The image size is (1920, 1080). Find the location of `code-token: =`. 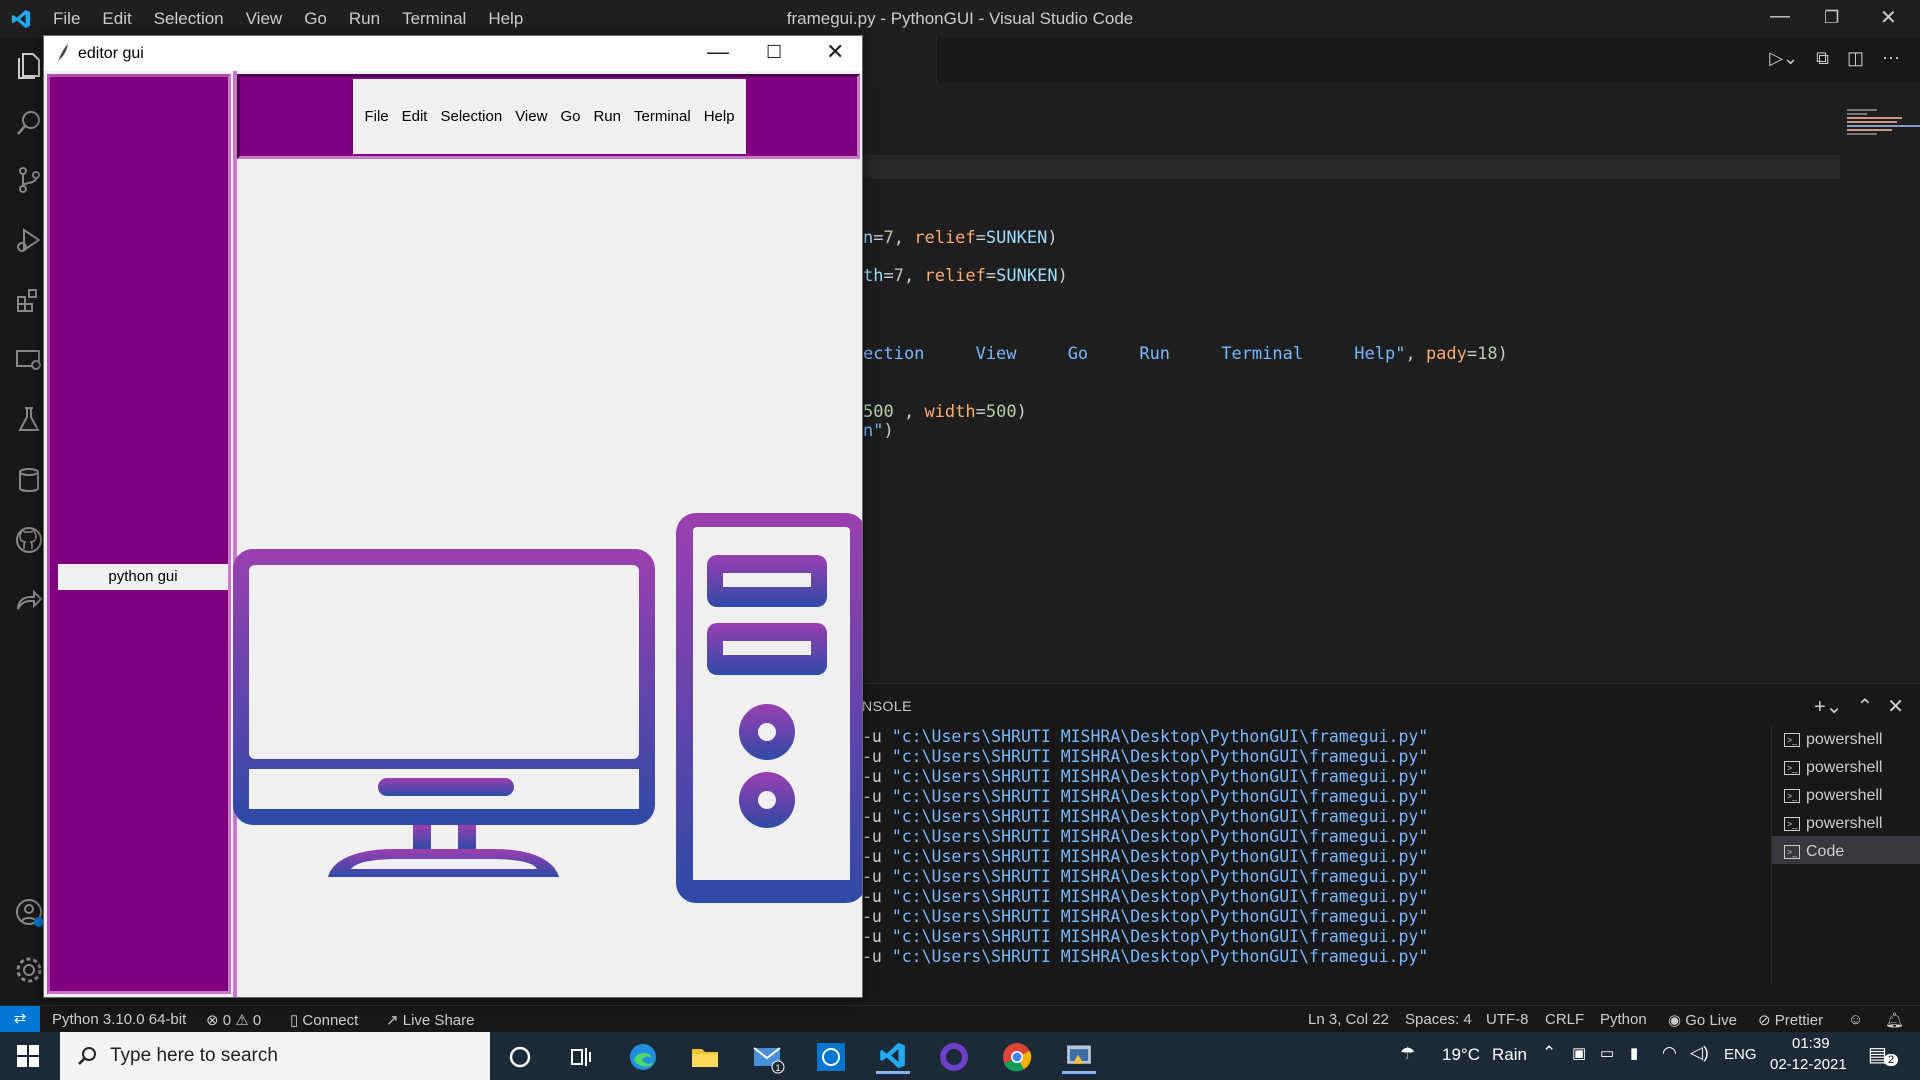

code-token: = is located at coordinates (980, 238).